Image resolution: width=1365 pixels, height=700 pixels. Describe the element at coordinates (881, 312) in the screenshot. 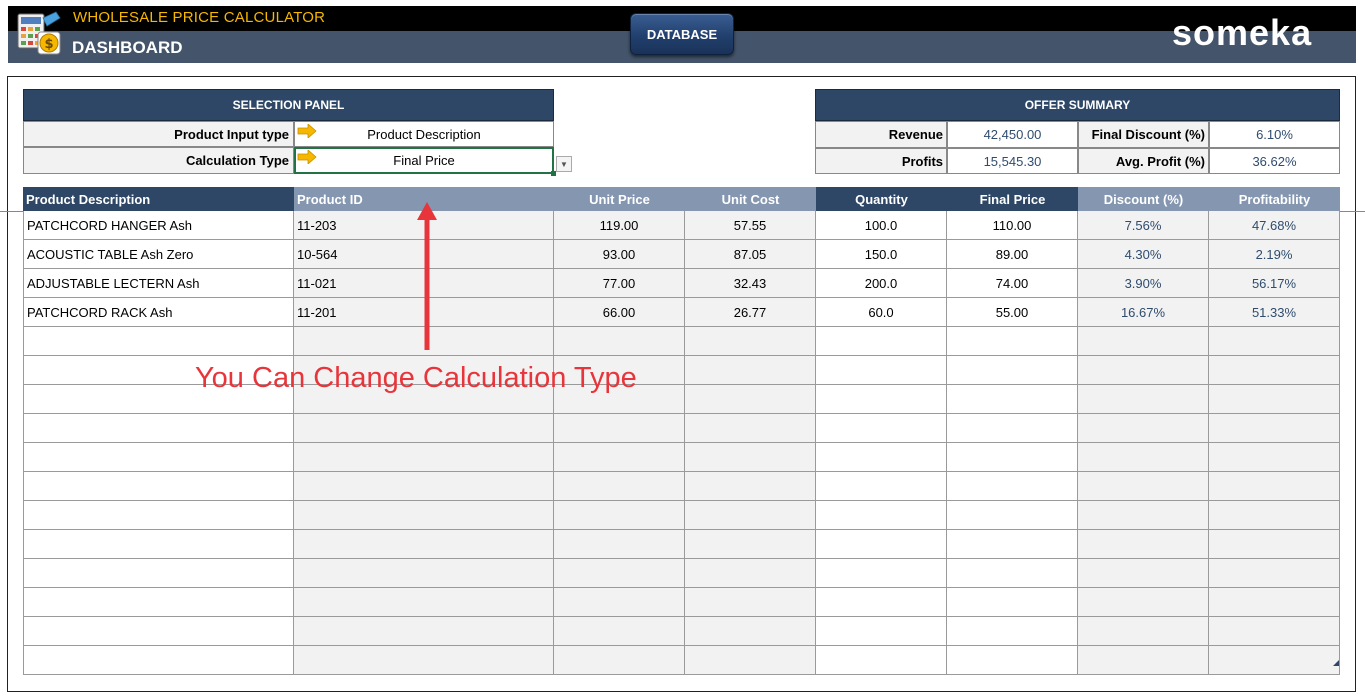

I see `cell-quantity: 60.0` at that location.